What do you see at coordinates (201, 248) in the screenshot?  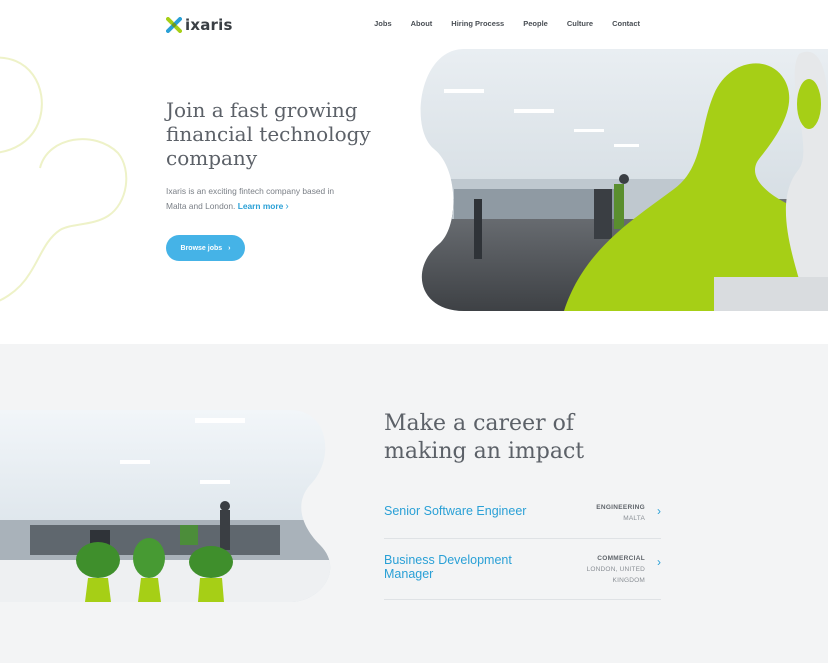 I see `browse-jobs-label: Browse jobs` at bounding box center [201, 248].